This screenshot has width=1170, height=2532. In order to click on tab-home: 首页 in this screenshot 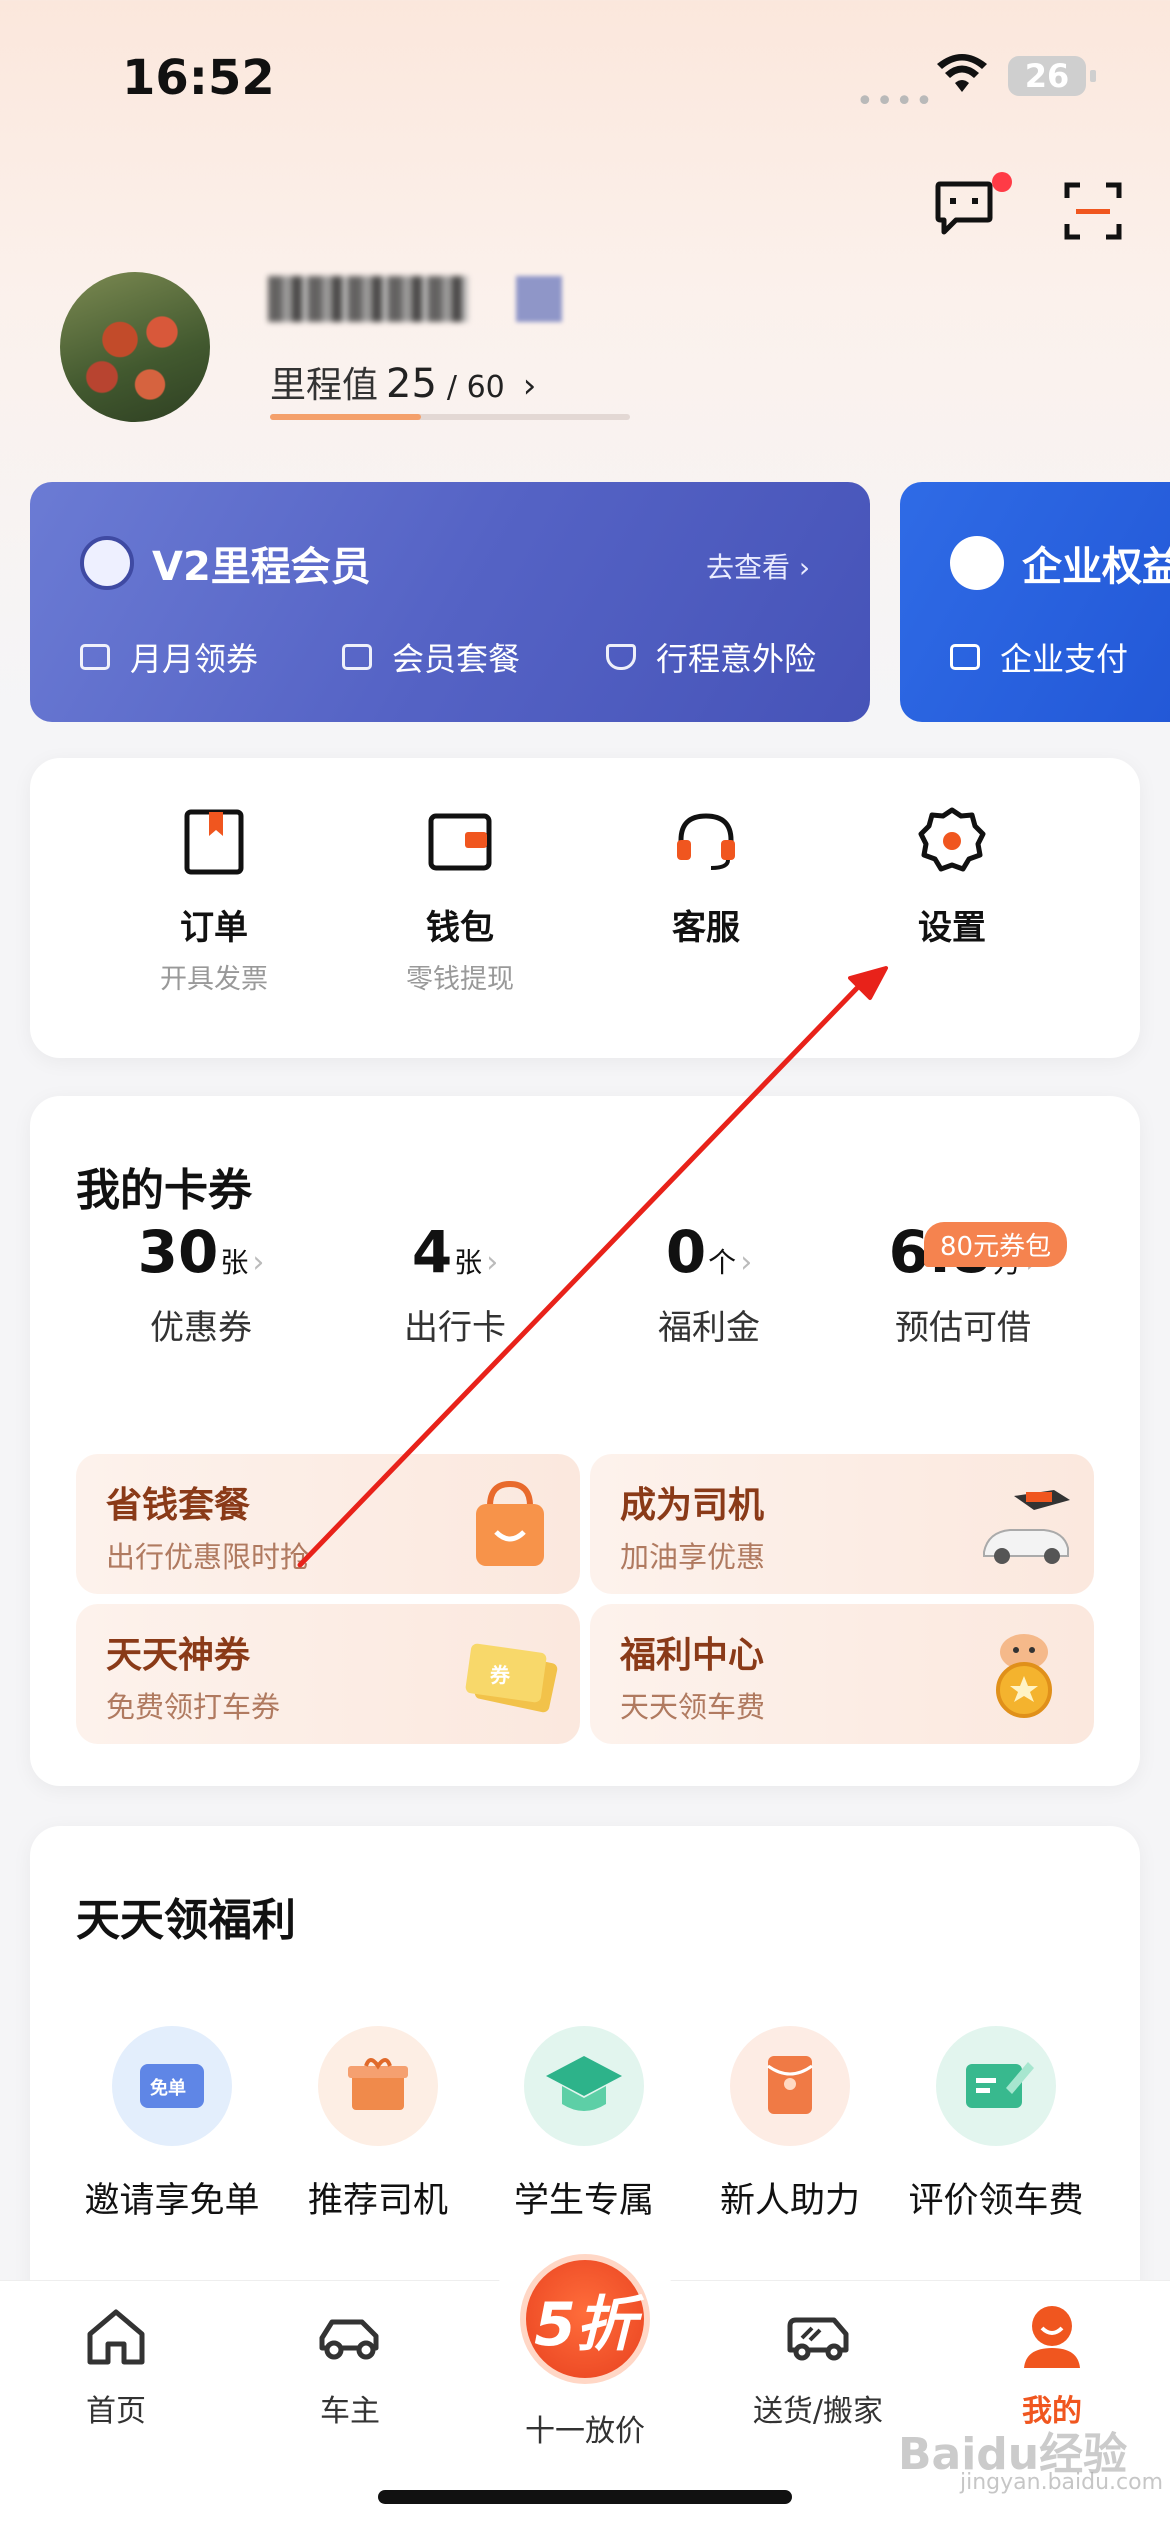, I will do `click(116, 2365)`.